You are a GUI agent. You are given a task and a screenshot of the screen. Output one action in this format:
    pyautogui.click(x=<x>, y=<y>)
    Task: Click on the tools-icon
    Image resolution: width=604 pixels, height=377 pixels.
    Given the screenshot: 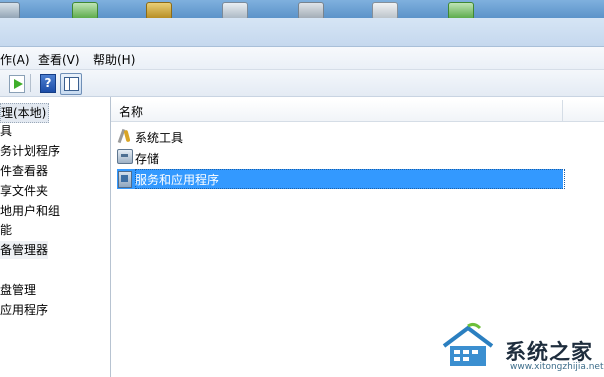 What is the action you would take?
    pyautogui.click(x=125, y=136)
    